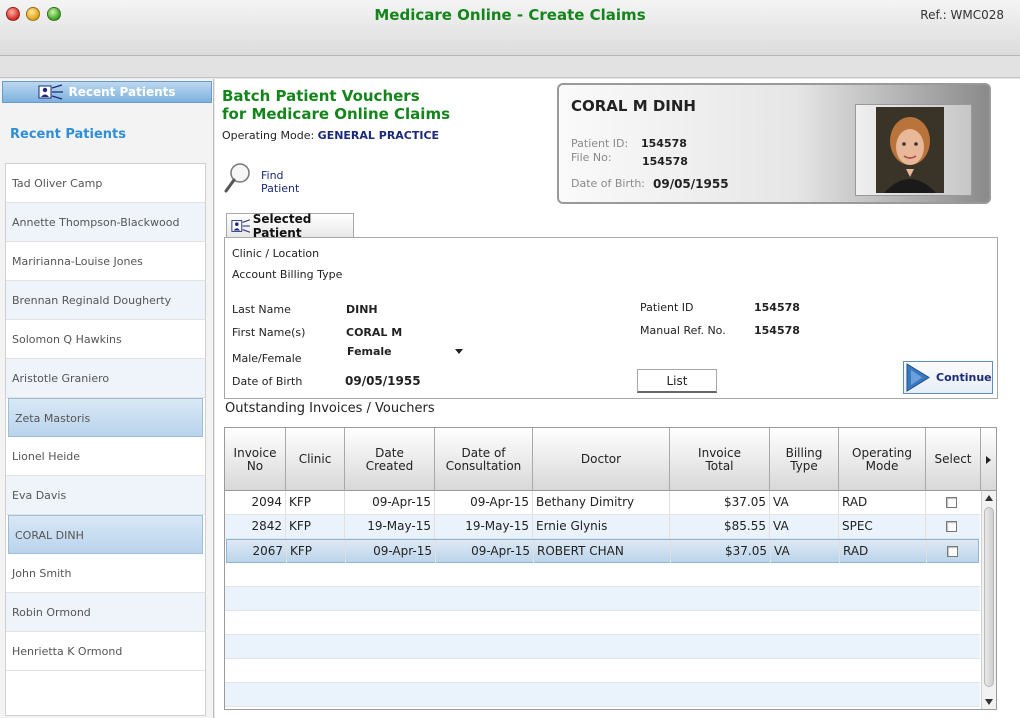 The height and width of the screenshot is (718, 1020). Describe the element at coordinates (882, 459) in the screenshot. I see `col-operating-mode: Operating Mode` at that location.